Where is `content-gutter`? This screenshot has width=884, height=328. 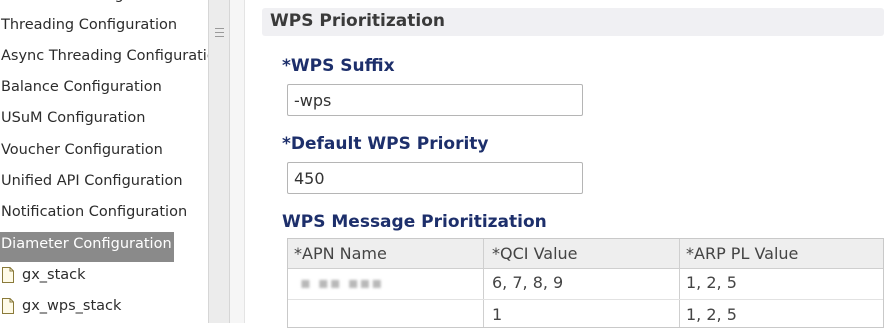 content-gutter is located at coordinates (237, 161).